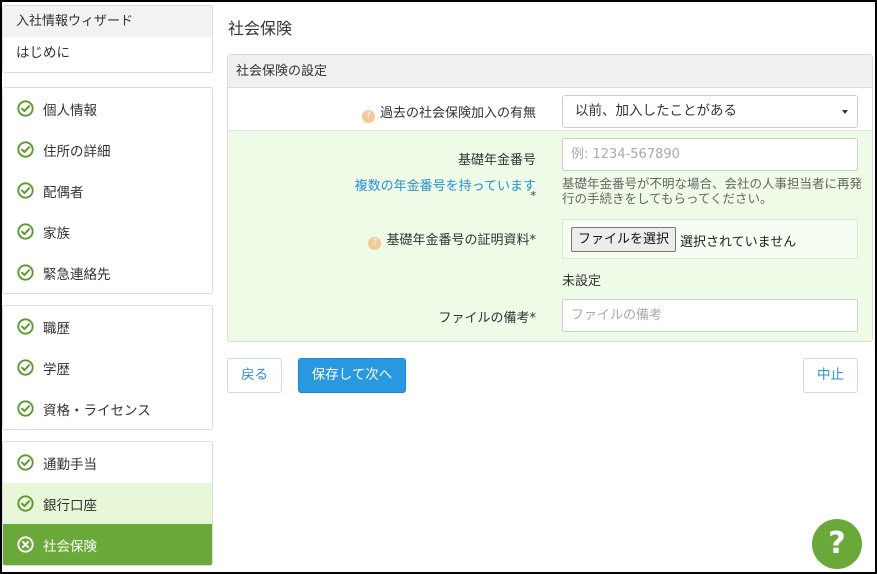 The width and height of the screenshot is (877, 574). I want to click on proof-document-label: ? 基礎年金番号の証明資料*, so click(452, 239).